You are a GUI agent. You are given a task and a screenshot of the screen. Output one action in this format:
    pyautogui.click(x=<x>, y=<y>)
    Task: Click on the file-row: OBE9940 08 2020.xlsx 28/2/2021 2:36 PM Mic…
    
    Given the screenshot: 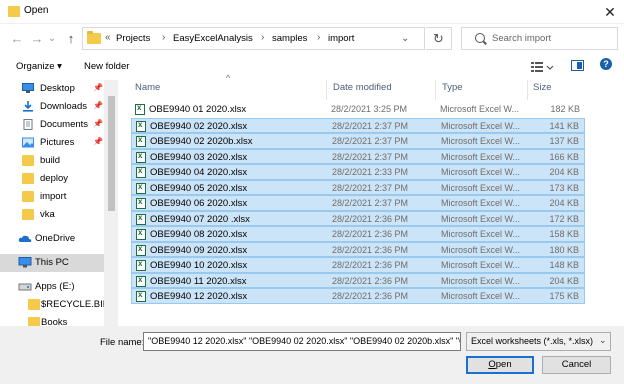 What is the action you would take?
    pyautogui.click(x=358, y=234)
    